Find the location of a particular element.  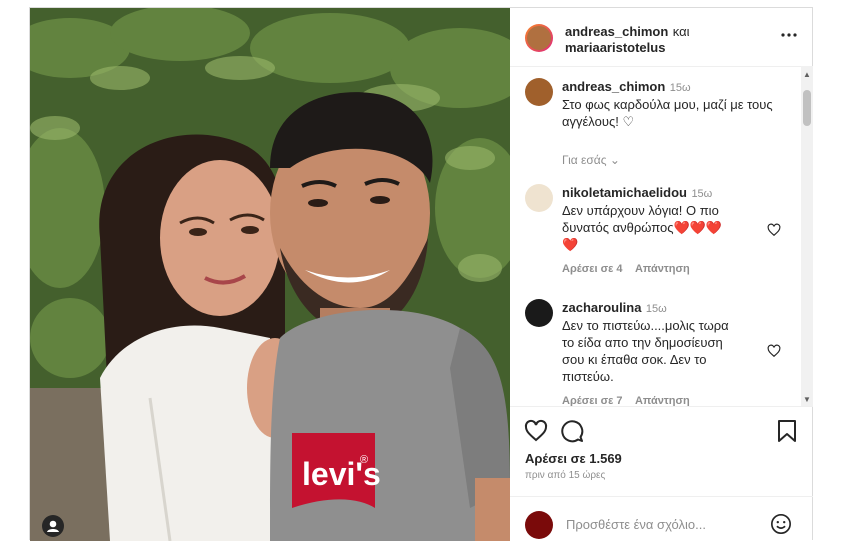

more-icon is located at coordinates (789, 35).